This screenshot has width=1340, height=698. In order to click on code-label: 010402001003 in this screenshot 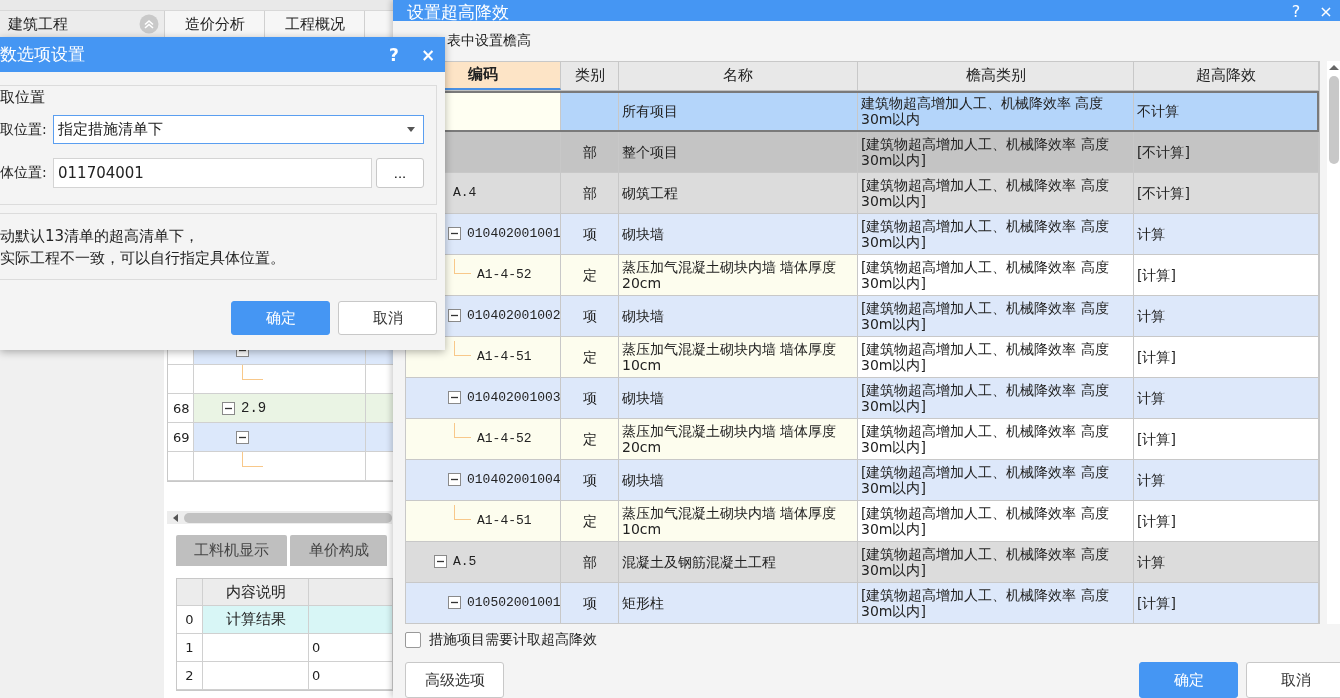, I will do `click(513, 397)`.